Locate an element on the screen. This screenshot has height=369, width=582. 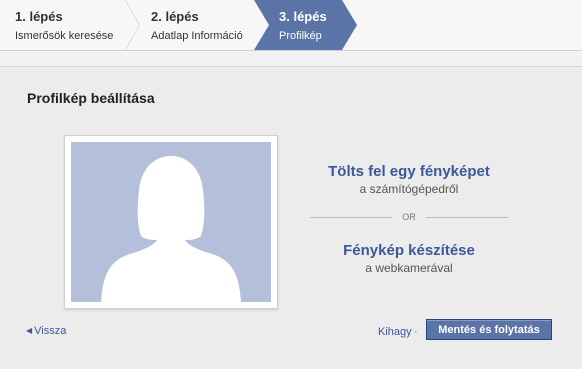
back-link-label: Vissza is located at coordinates (50, 331).